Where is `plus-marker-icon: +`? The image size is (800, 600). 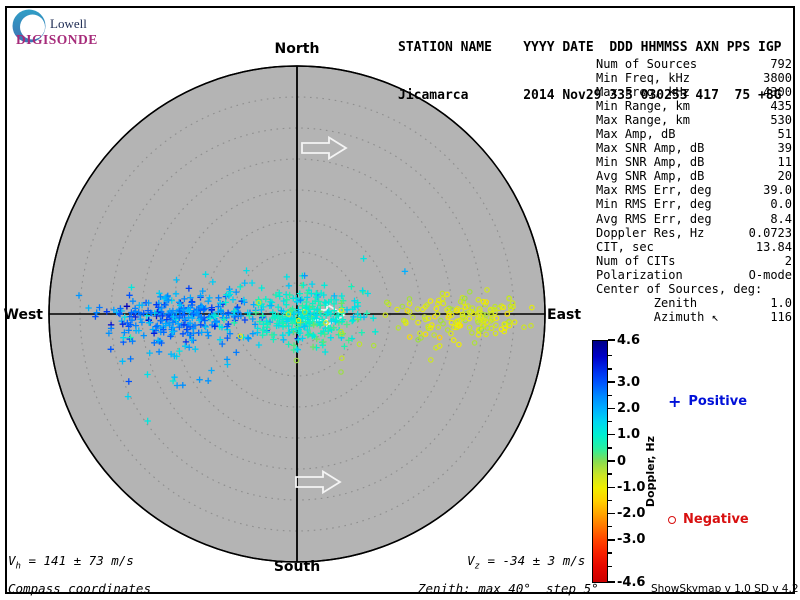
plus-marker-icon: + is located at coordinates (675, 401).